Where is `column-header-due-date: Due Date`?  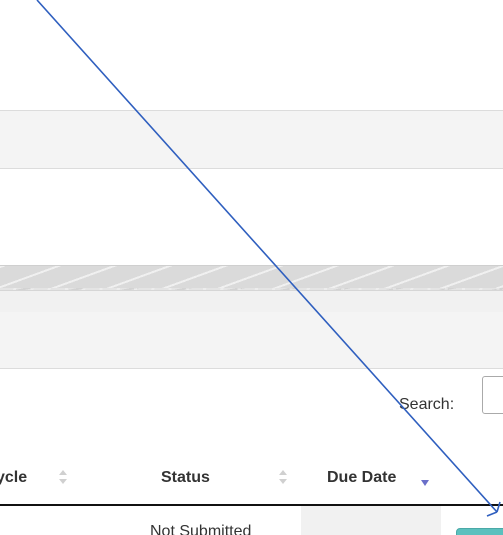 column-header-due-date: Due Date is located at coordinates (361, 478).